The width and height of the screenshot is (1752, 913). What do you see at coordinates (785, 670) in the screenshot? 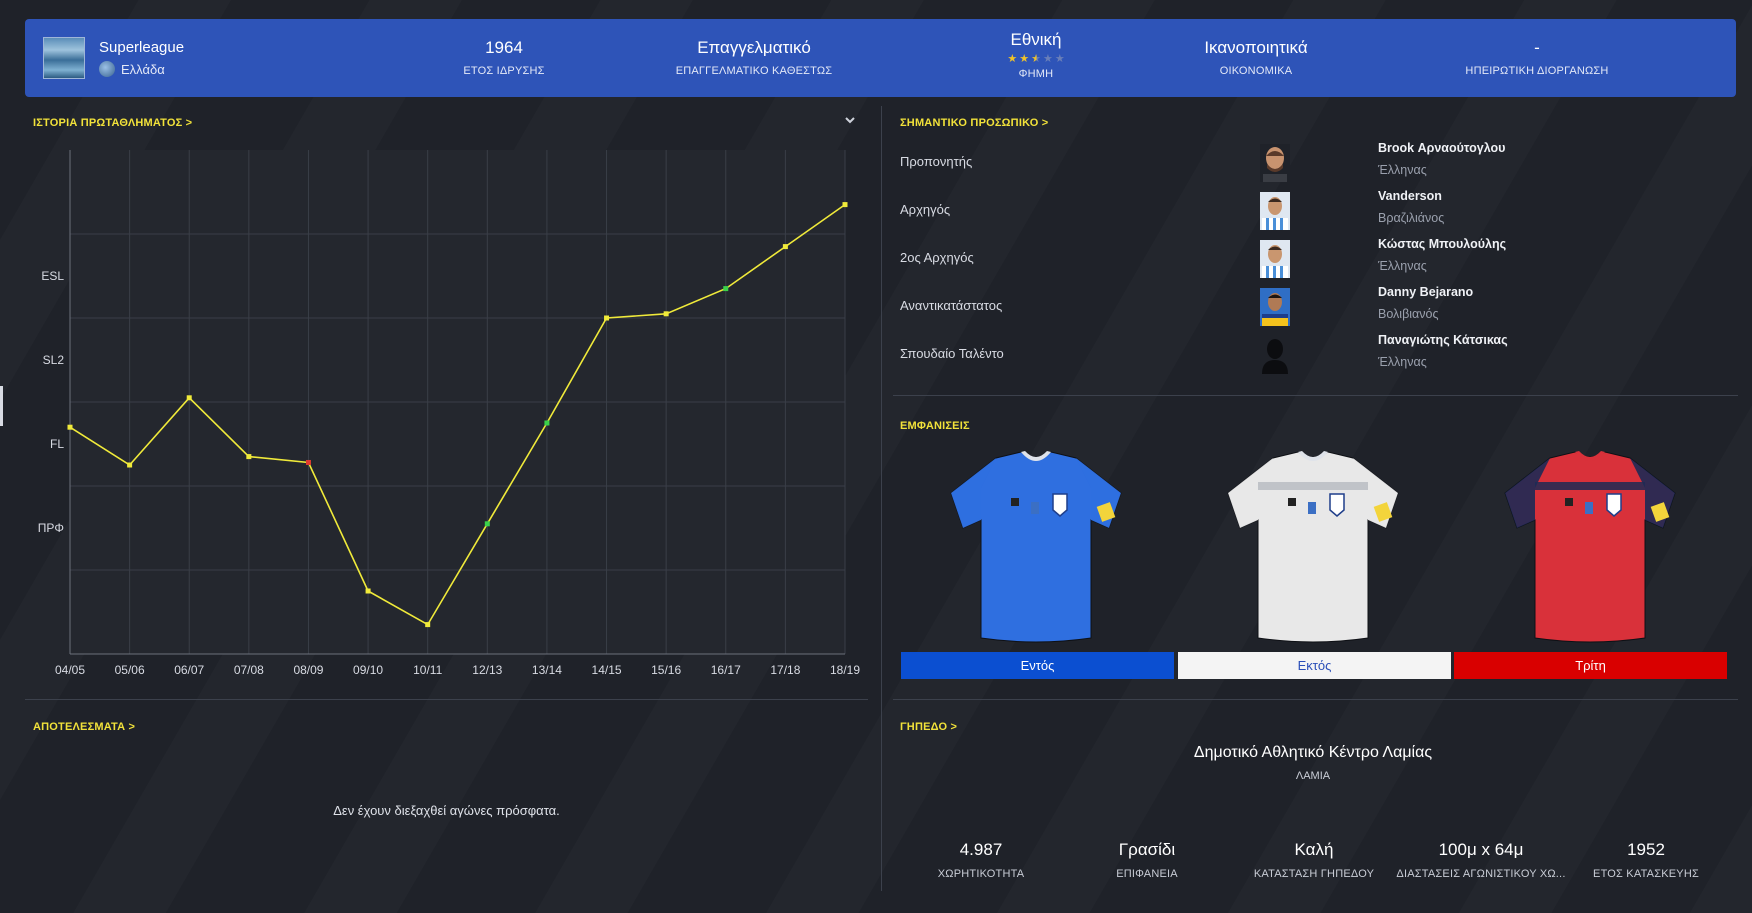
I see `x-tick-label: 17/18` at bounding box center [785, 670].